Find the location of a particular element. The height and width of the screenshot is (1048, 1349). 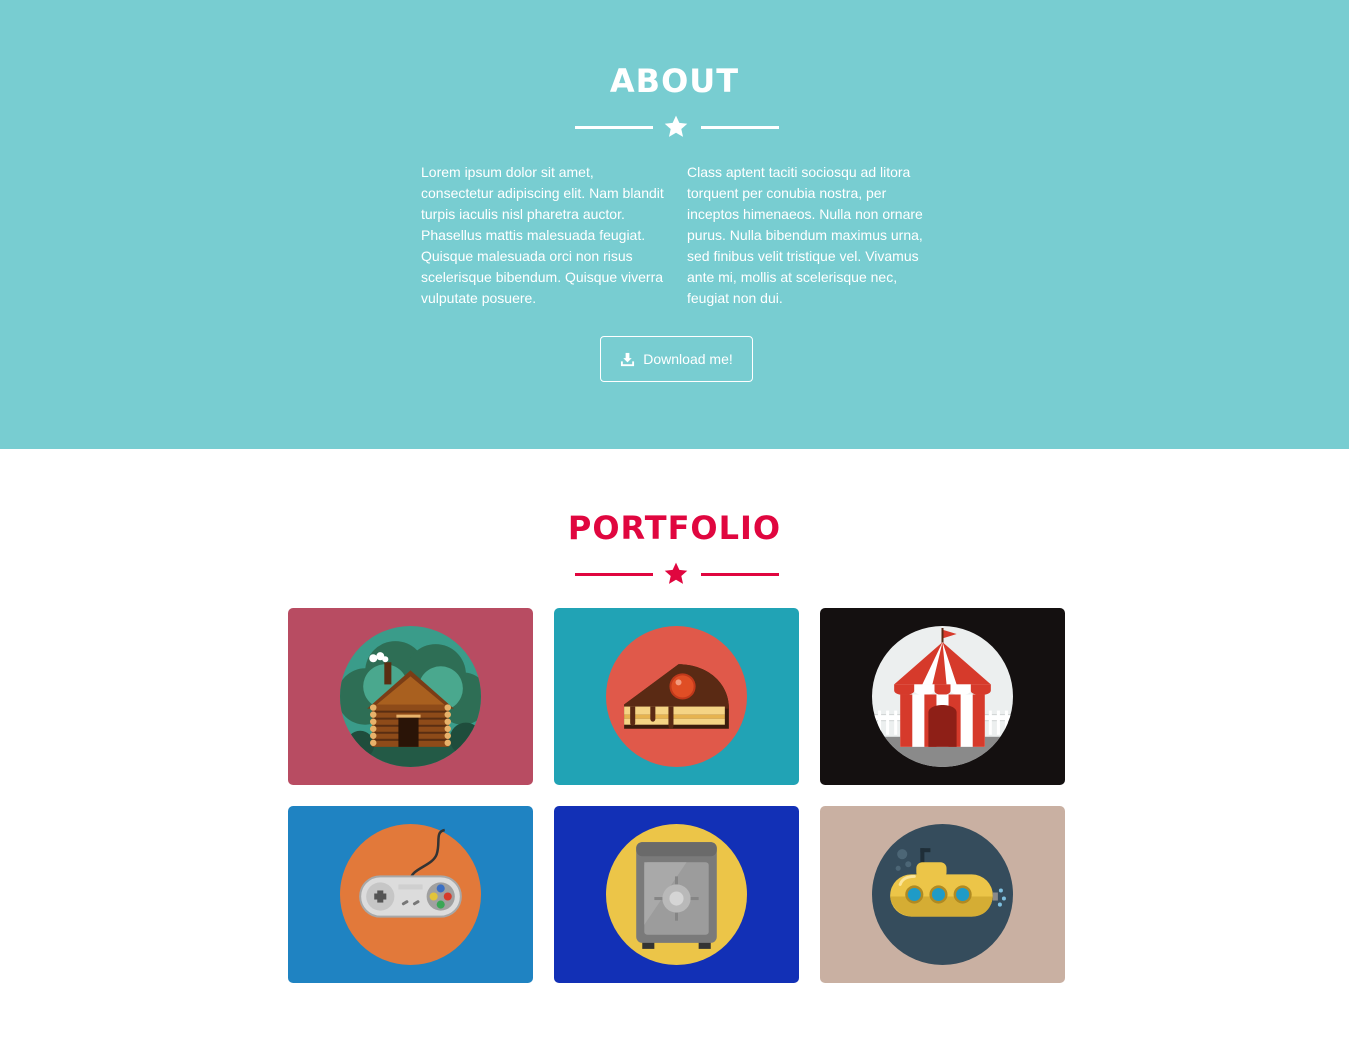

about-divider is located at coordinates (677, 127).